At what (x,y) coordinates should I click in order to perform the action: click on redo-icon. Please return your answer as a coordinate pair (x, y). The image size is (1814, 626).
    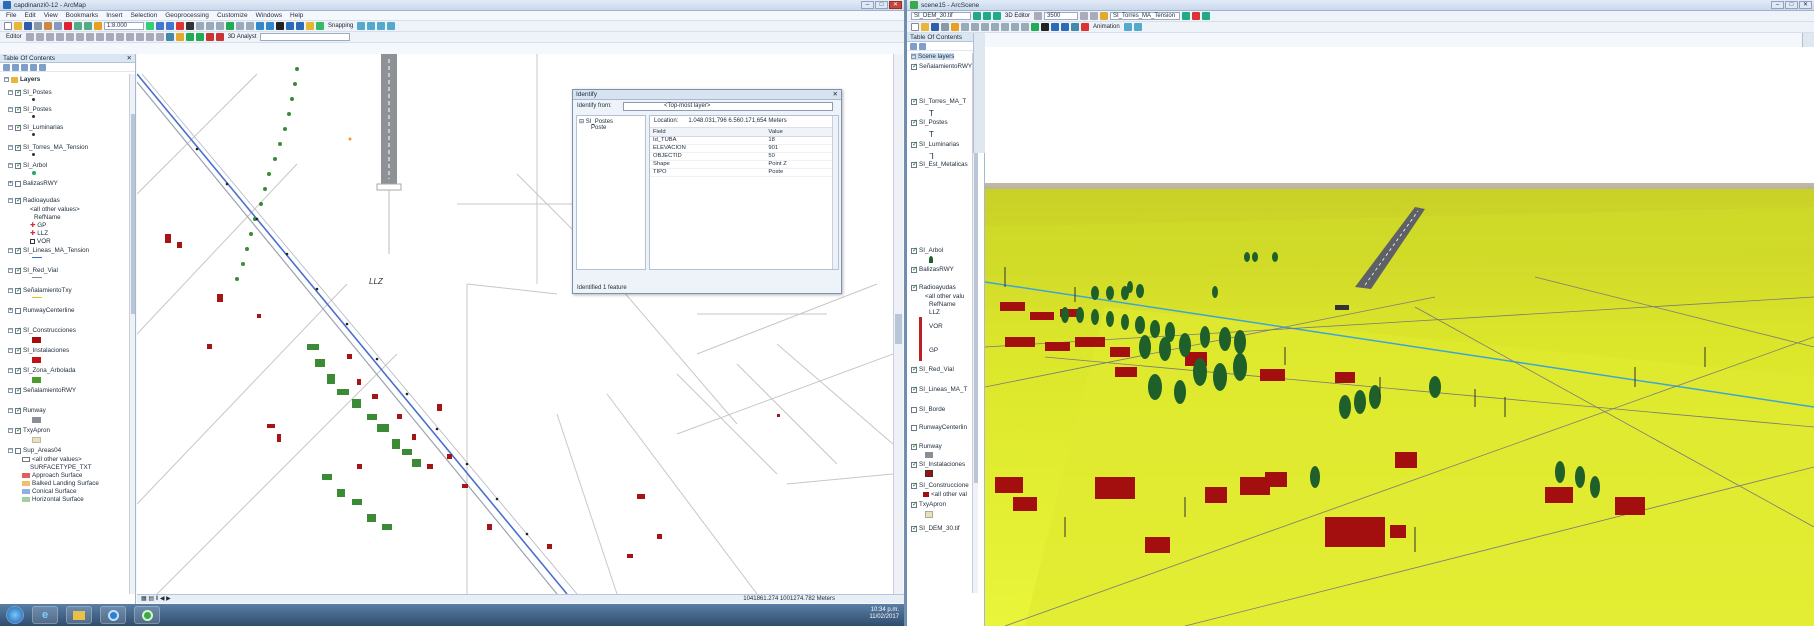
    Looking at the image, I should click on (88, 26).